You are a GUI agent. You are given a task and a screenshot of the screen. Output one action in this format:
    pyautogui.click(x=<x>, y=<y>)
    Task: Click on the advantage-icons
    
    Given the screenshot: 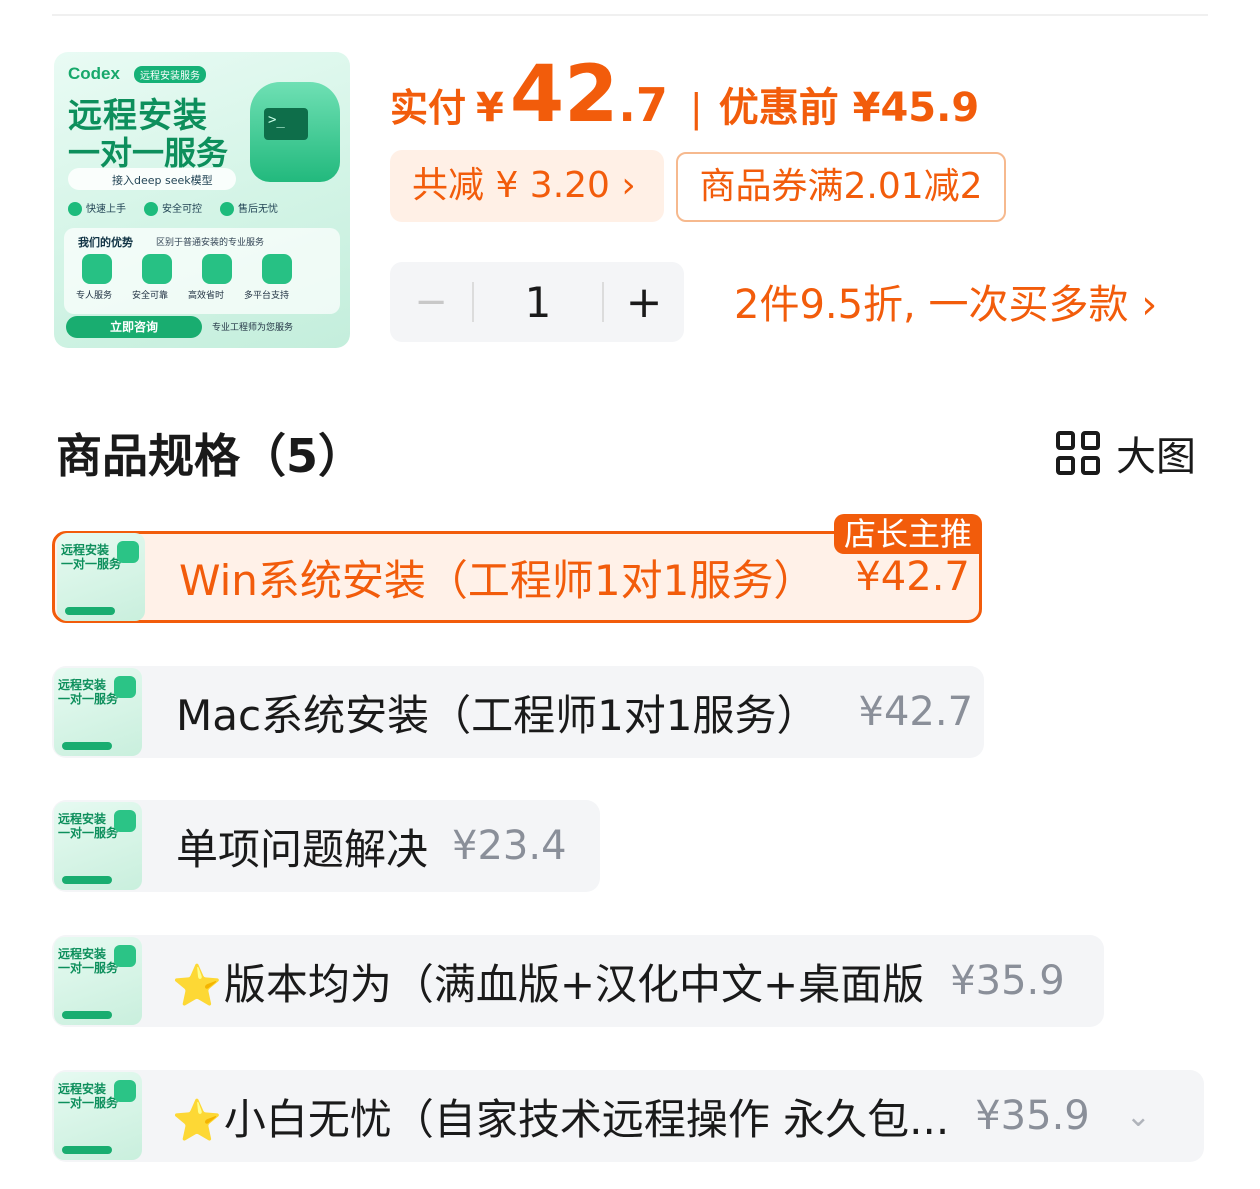 What is the action you would take?
    pyautogui.click(x=187, y=269)
    